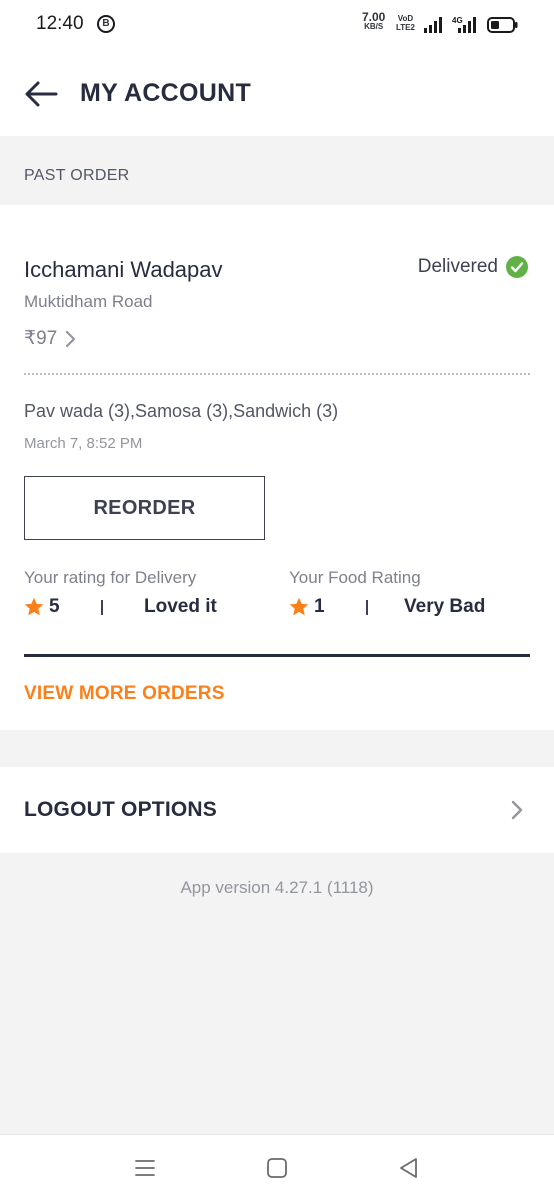 The image size is (554, 1200). I want to click on network-speed: 7.00 KB/S, so click(373, 21).